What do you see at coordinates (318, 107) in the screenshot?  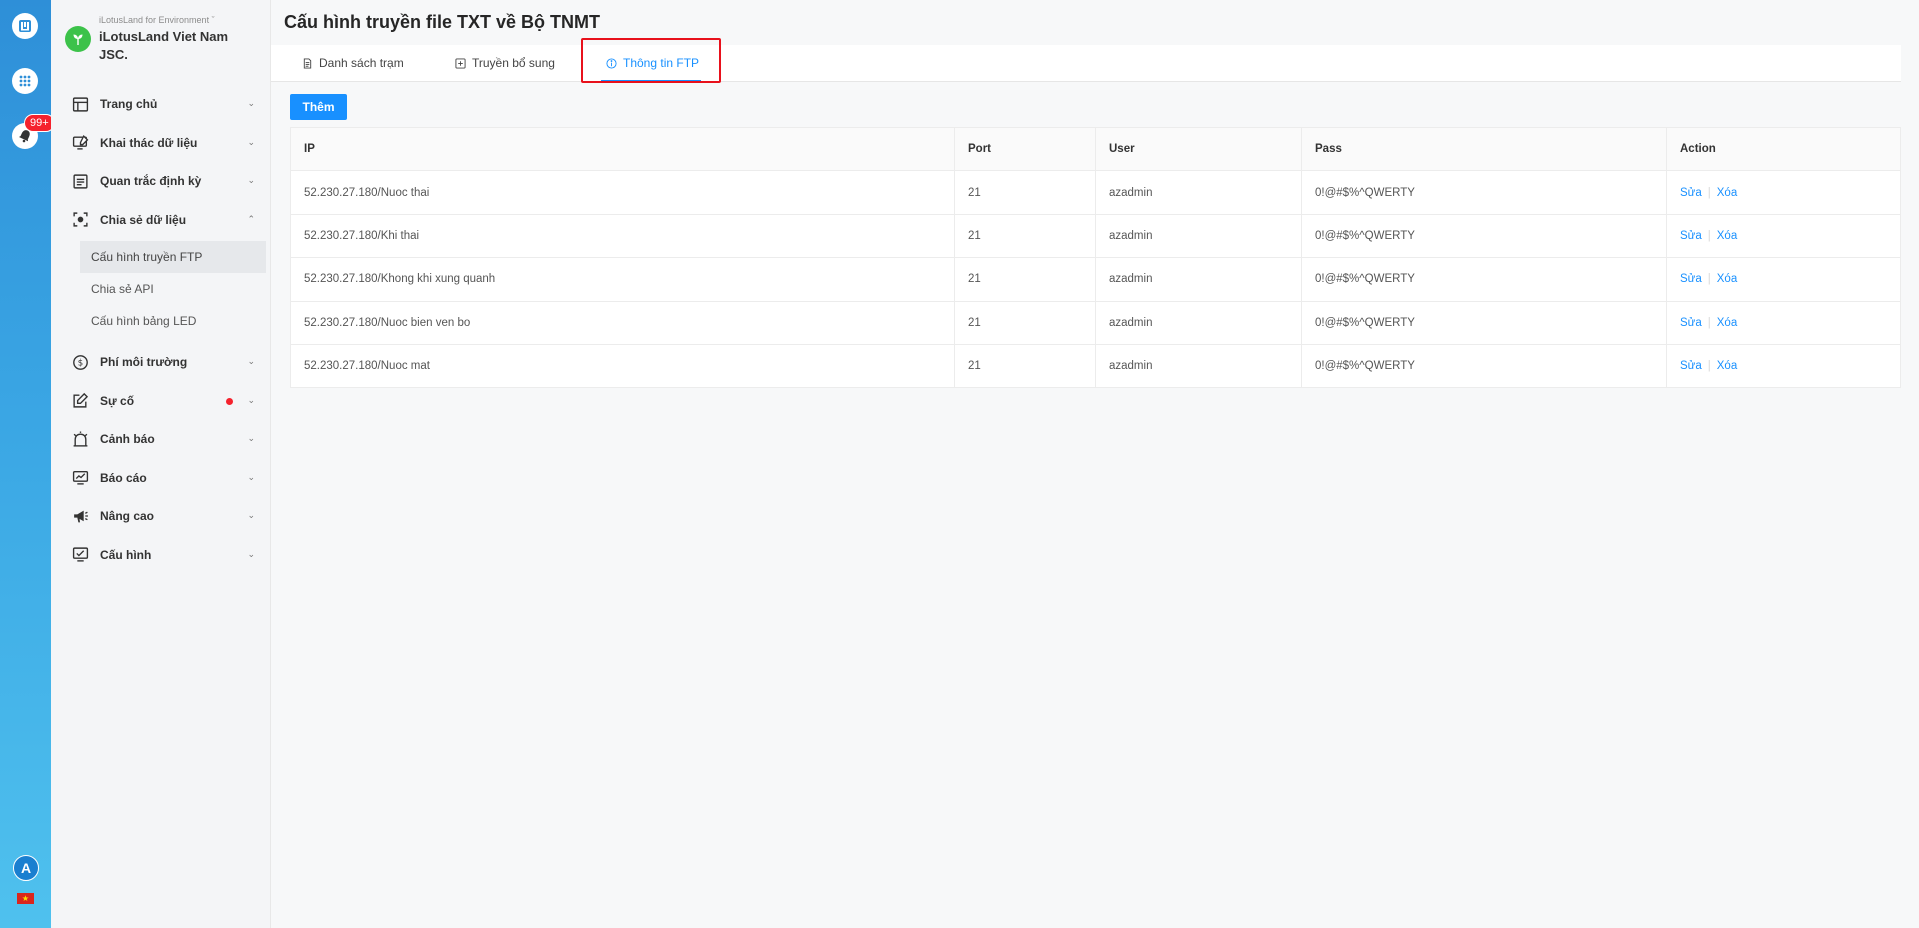 I see `add-button: Thêm` at bounding box center [318, 107].